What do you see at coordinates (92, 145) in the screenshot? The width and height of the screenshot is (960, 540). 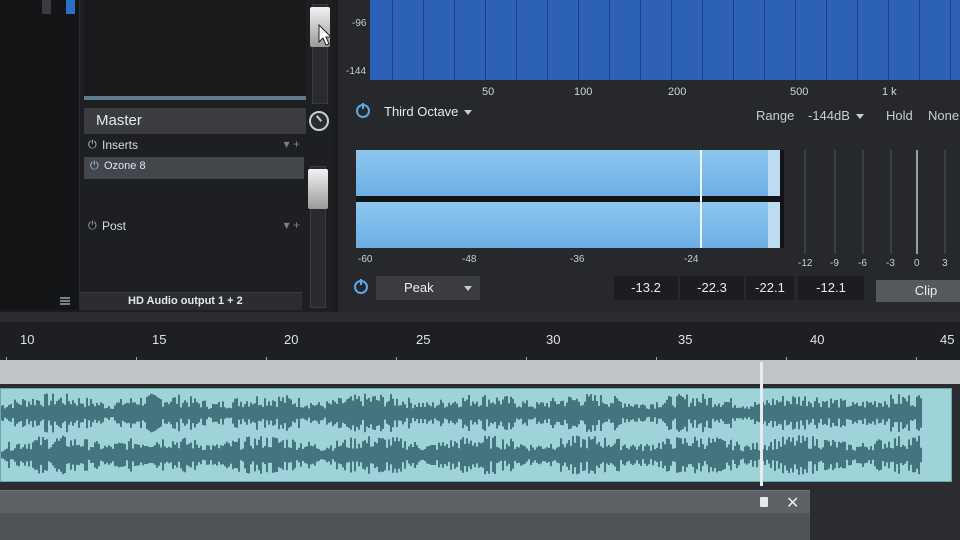 I see `inserts-power-icon: ⏻` at bounding box center [92, 145].